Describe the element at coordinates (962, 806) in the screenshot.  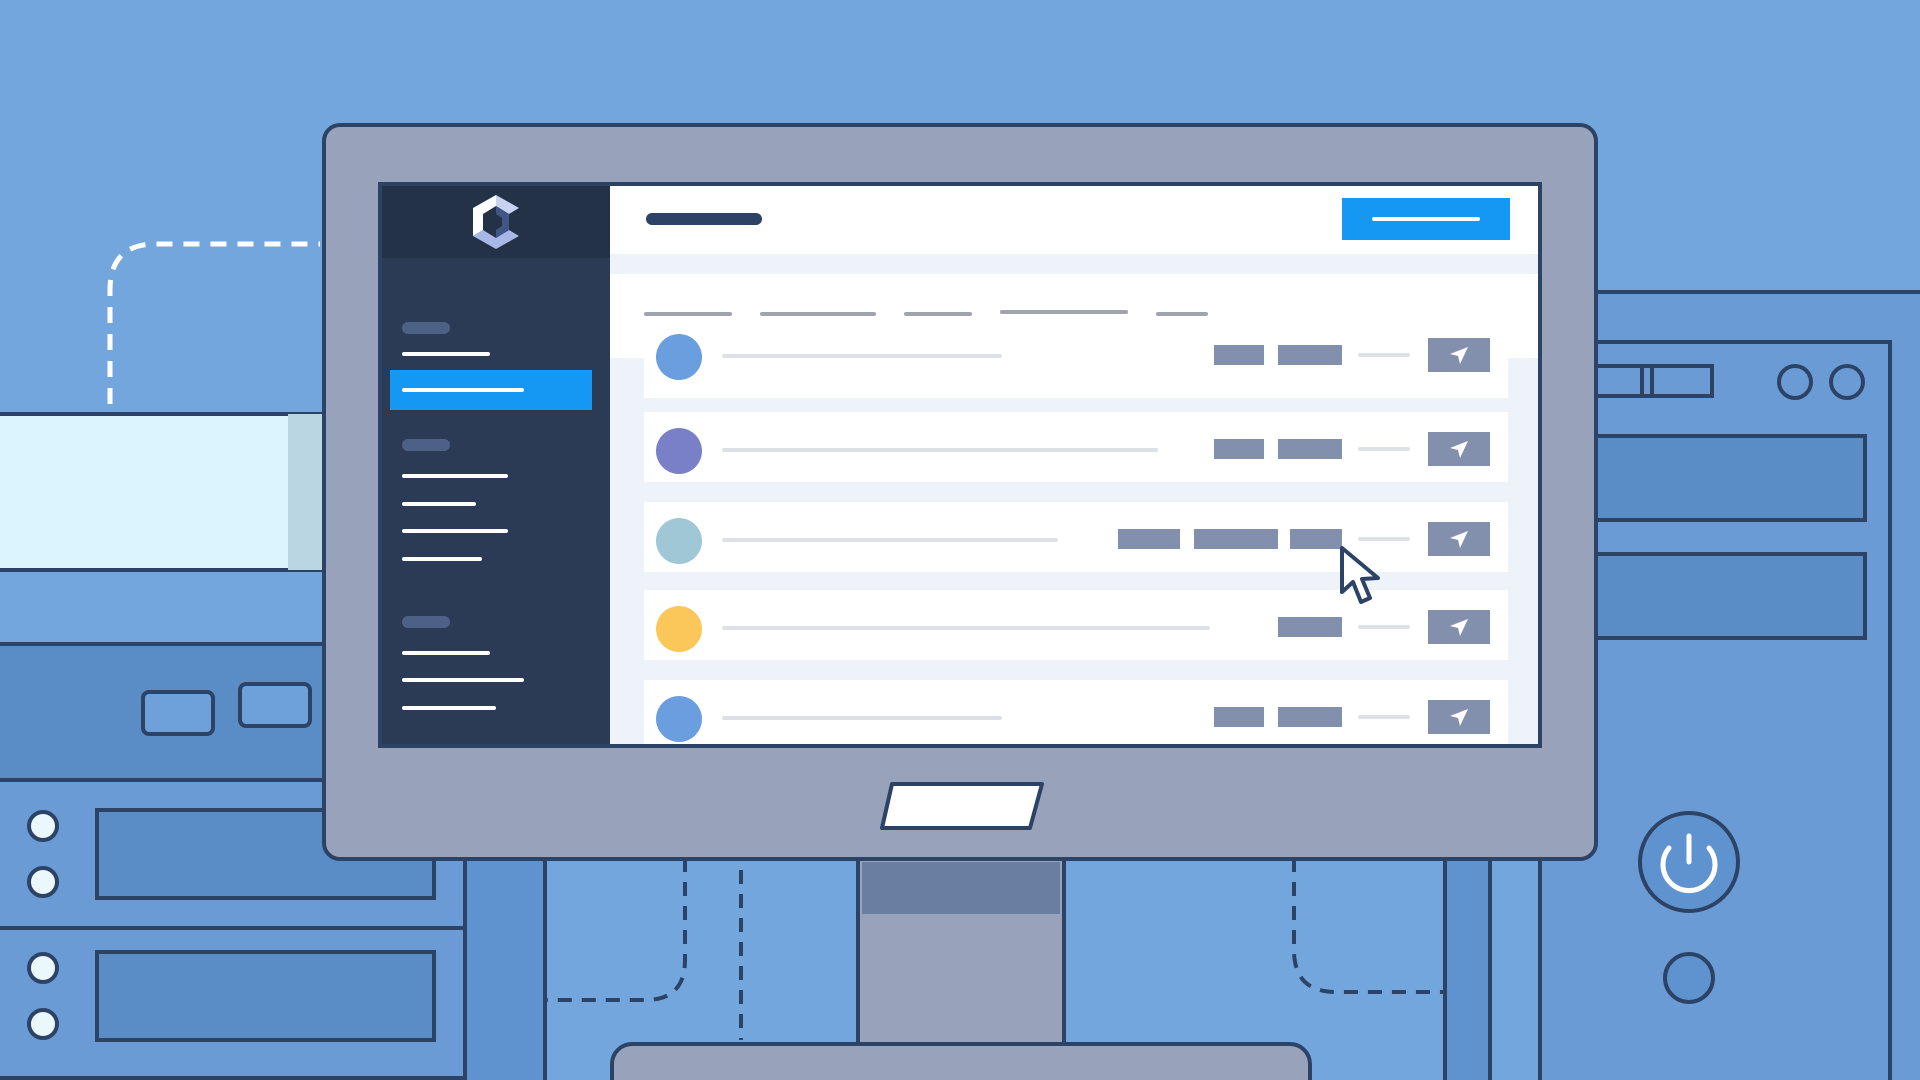
I see `monitor-stand-plate` at that location.